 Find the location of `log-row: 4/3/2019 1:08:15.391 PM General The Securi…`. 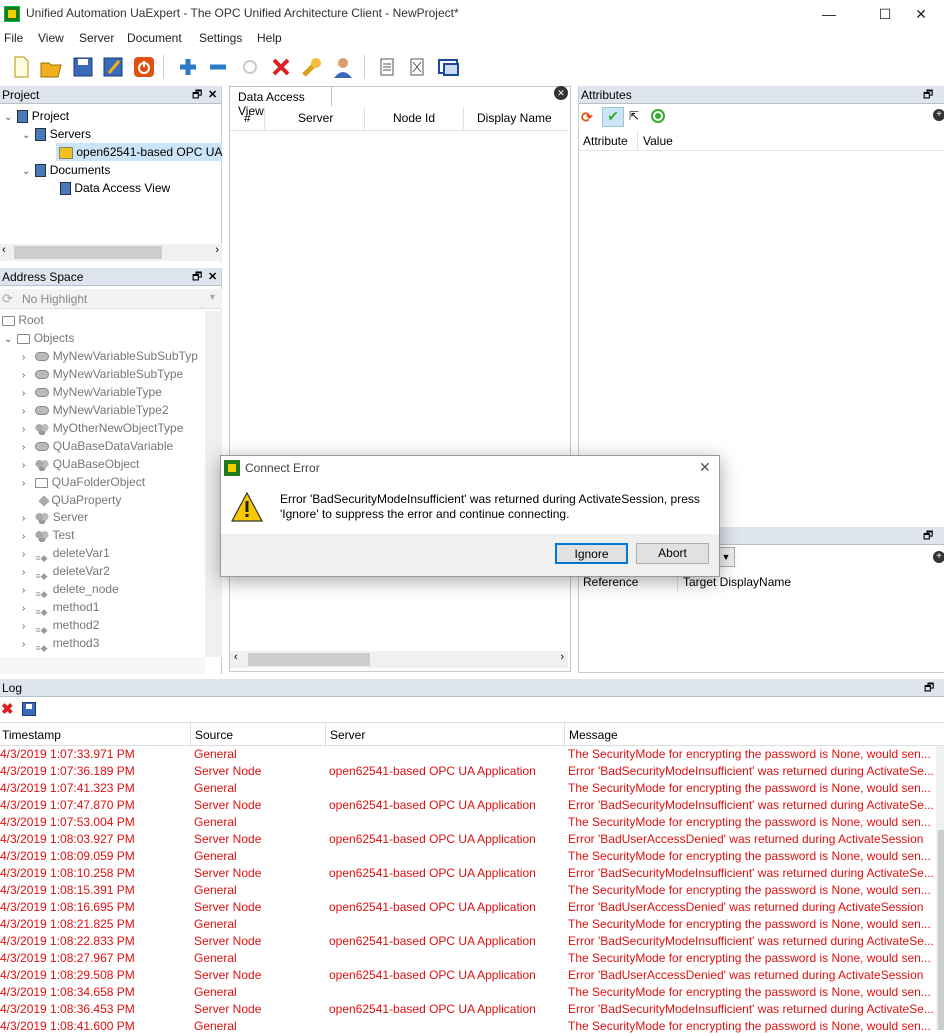

log-row: 4/3/2019 1:08:15.391 PM General The Securi… is located at coordinates (468, 891).